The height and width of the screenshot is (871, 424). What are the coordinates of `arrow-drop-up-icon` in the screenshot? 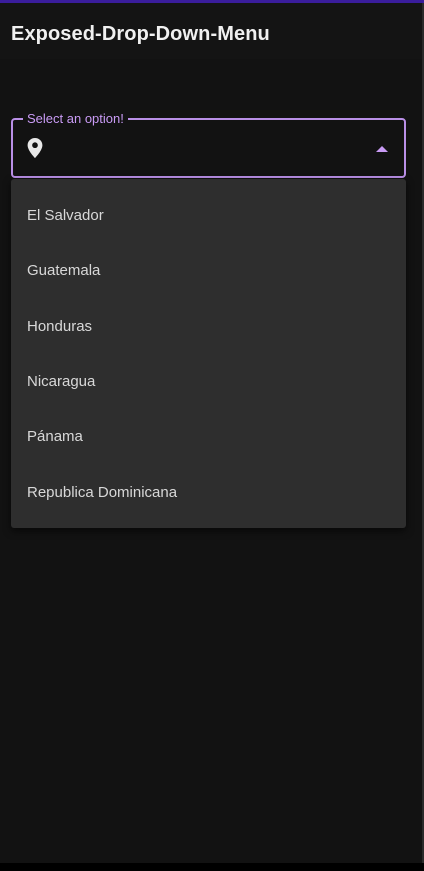 It's located at (382, 149).